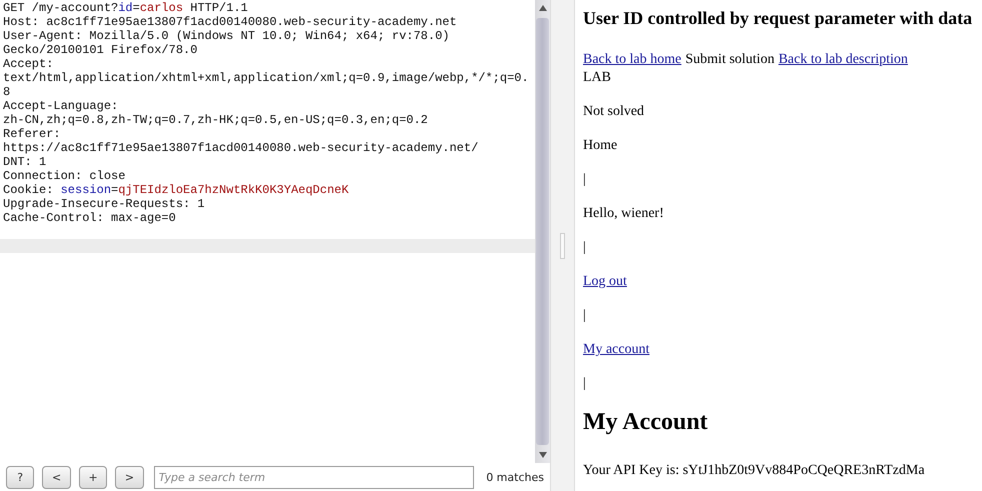  What do you see at coordinates (32, 134) in the screenshot?
I see `request-line: Referer:` at bounding box center [32, 134].